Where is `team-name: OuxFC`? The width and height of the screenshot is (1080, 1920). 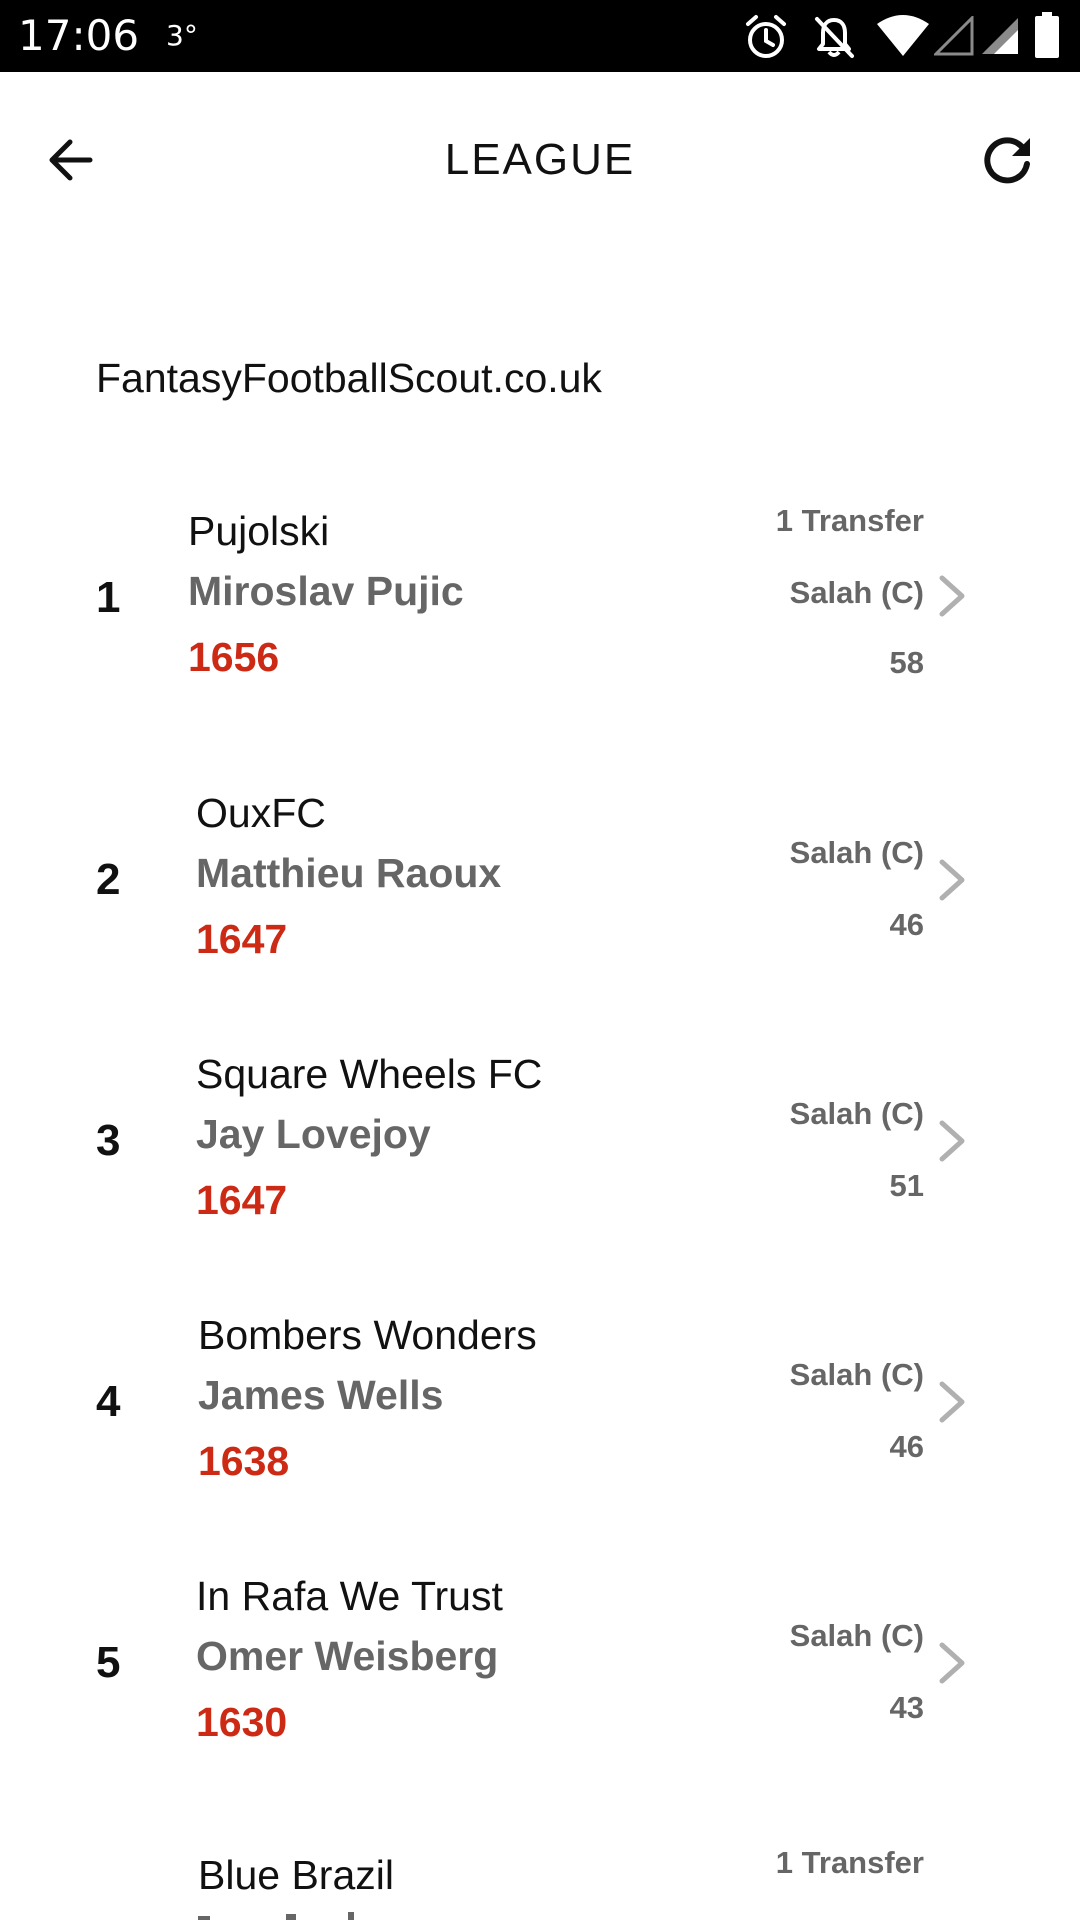
team-name: OuxFC is located at coordinates (261, 813).